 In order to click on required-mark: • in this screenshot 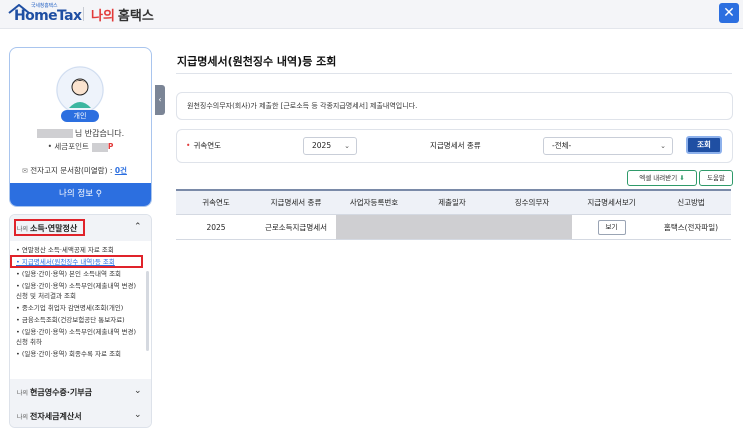, I will do `click(188, 145)`.